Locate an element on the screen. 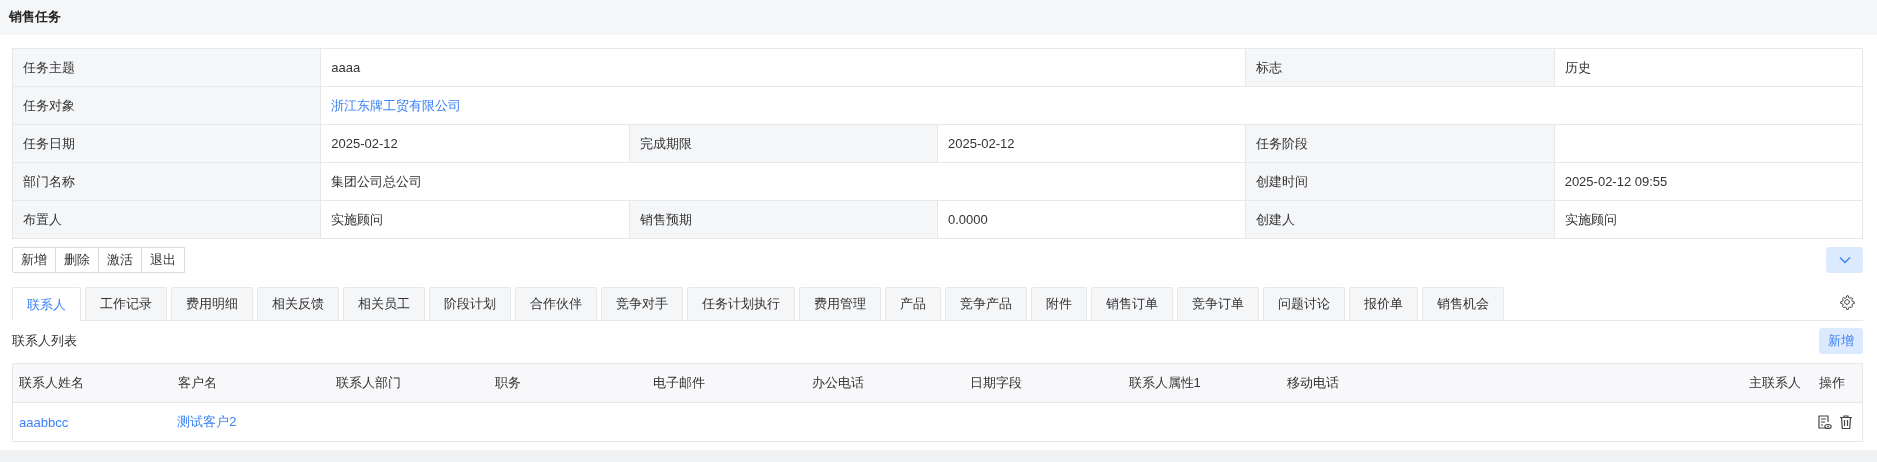 The image size is (1877, 462). tab: 销售订单 is located at coordinates (1132, 303).